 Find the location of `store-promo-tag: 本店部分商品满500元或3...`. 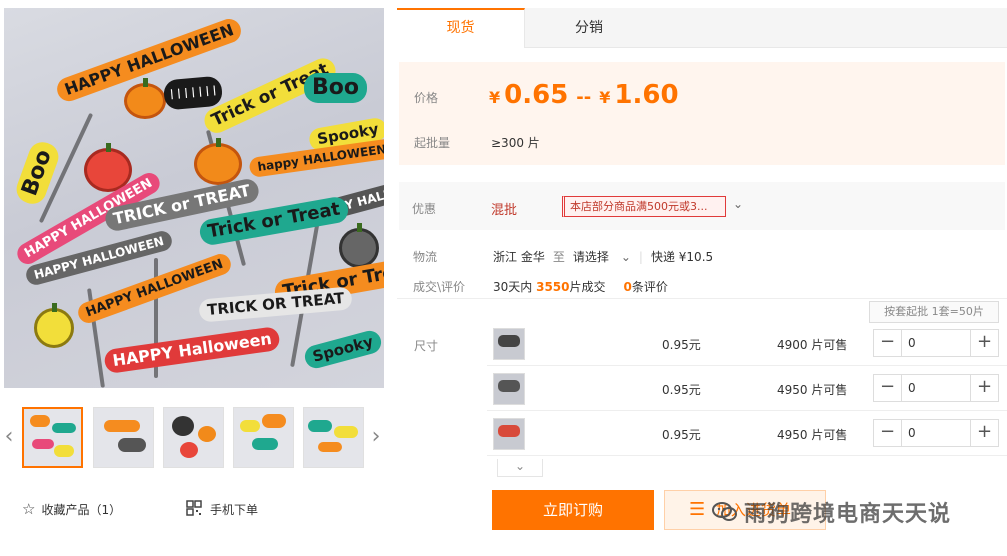

store-promo-tag: 本店部分商品满500元或3... is located at coordinates (644, 206).